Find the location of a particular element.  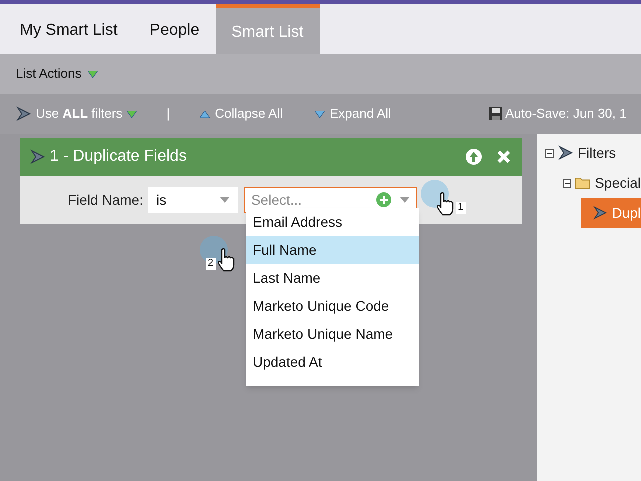

tree-label: Dupl is located at coordinates (626, 213).